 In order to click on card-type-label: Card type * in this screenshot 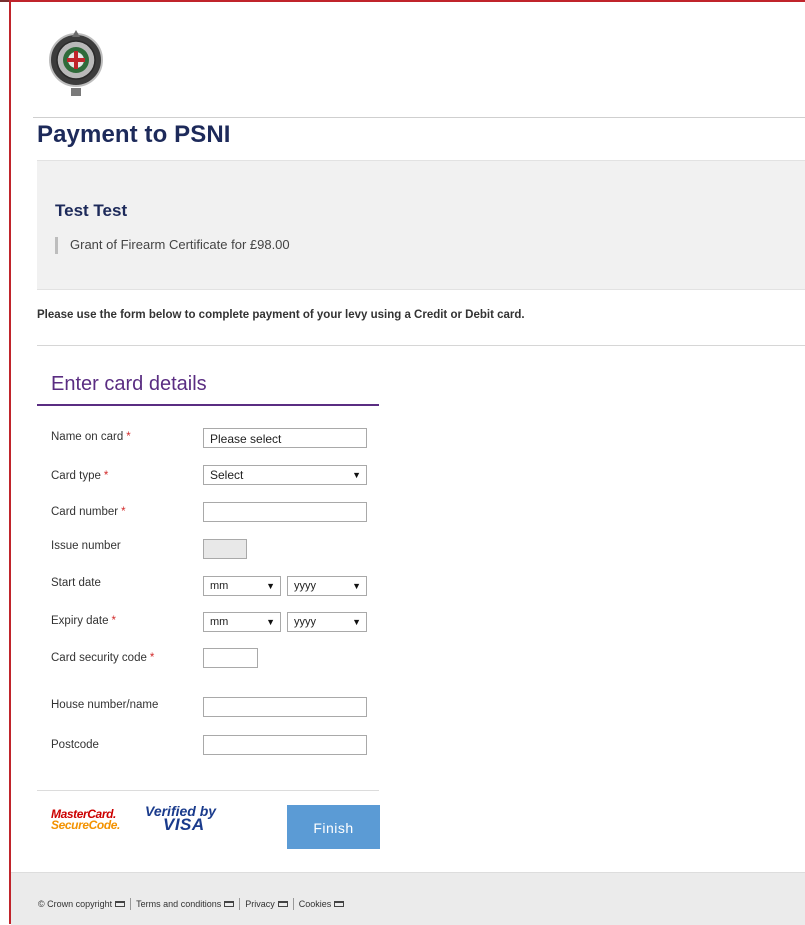, I will do `click(80, 476)`.